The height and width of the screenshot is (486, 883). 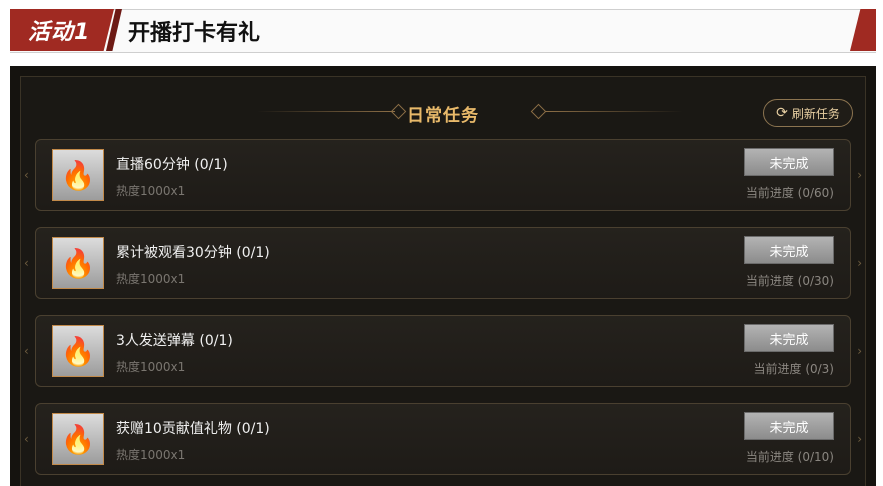 What do you see at coordinates (789, 457) in the screenshot?
I see `task-progress: 当前进度 (0/10)` at bounding box center [789, 457].